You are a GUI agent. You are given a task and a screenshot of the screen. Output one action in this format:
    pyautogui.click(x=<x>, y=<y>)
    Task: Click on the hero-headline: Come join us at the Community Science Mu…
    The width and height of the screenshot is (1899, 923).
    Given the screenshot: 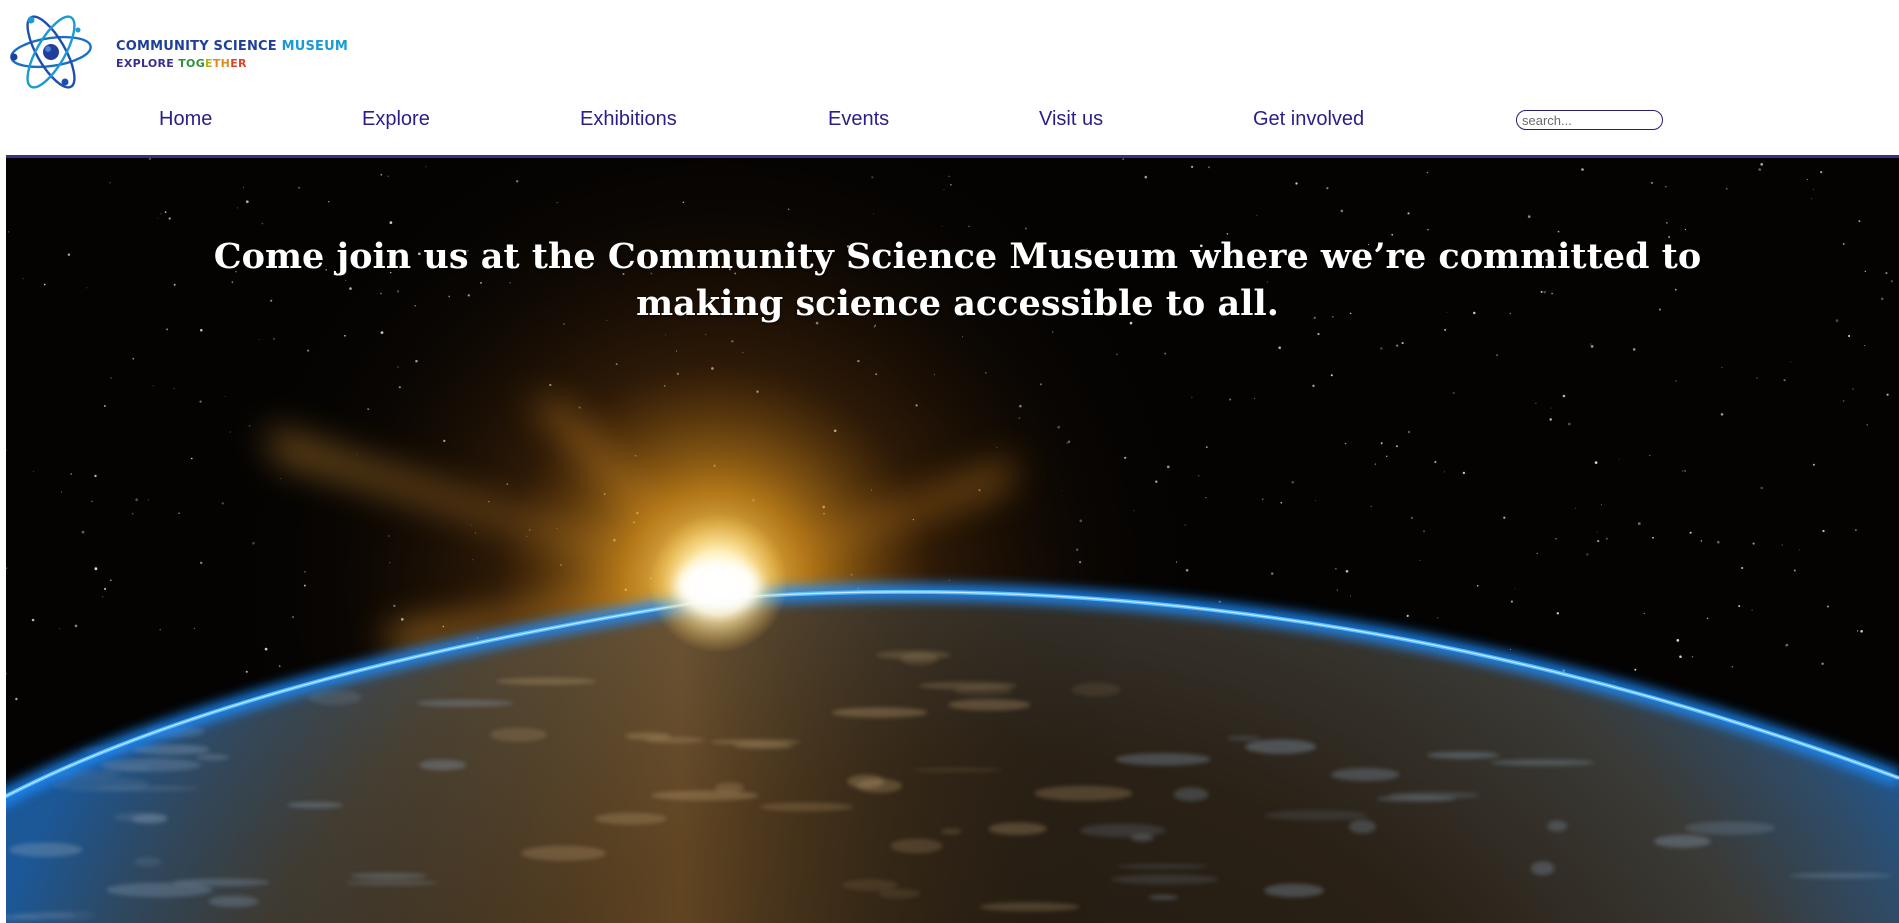 What is the action you would take?
    pyautogui.click(x=957, y=280)
    